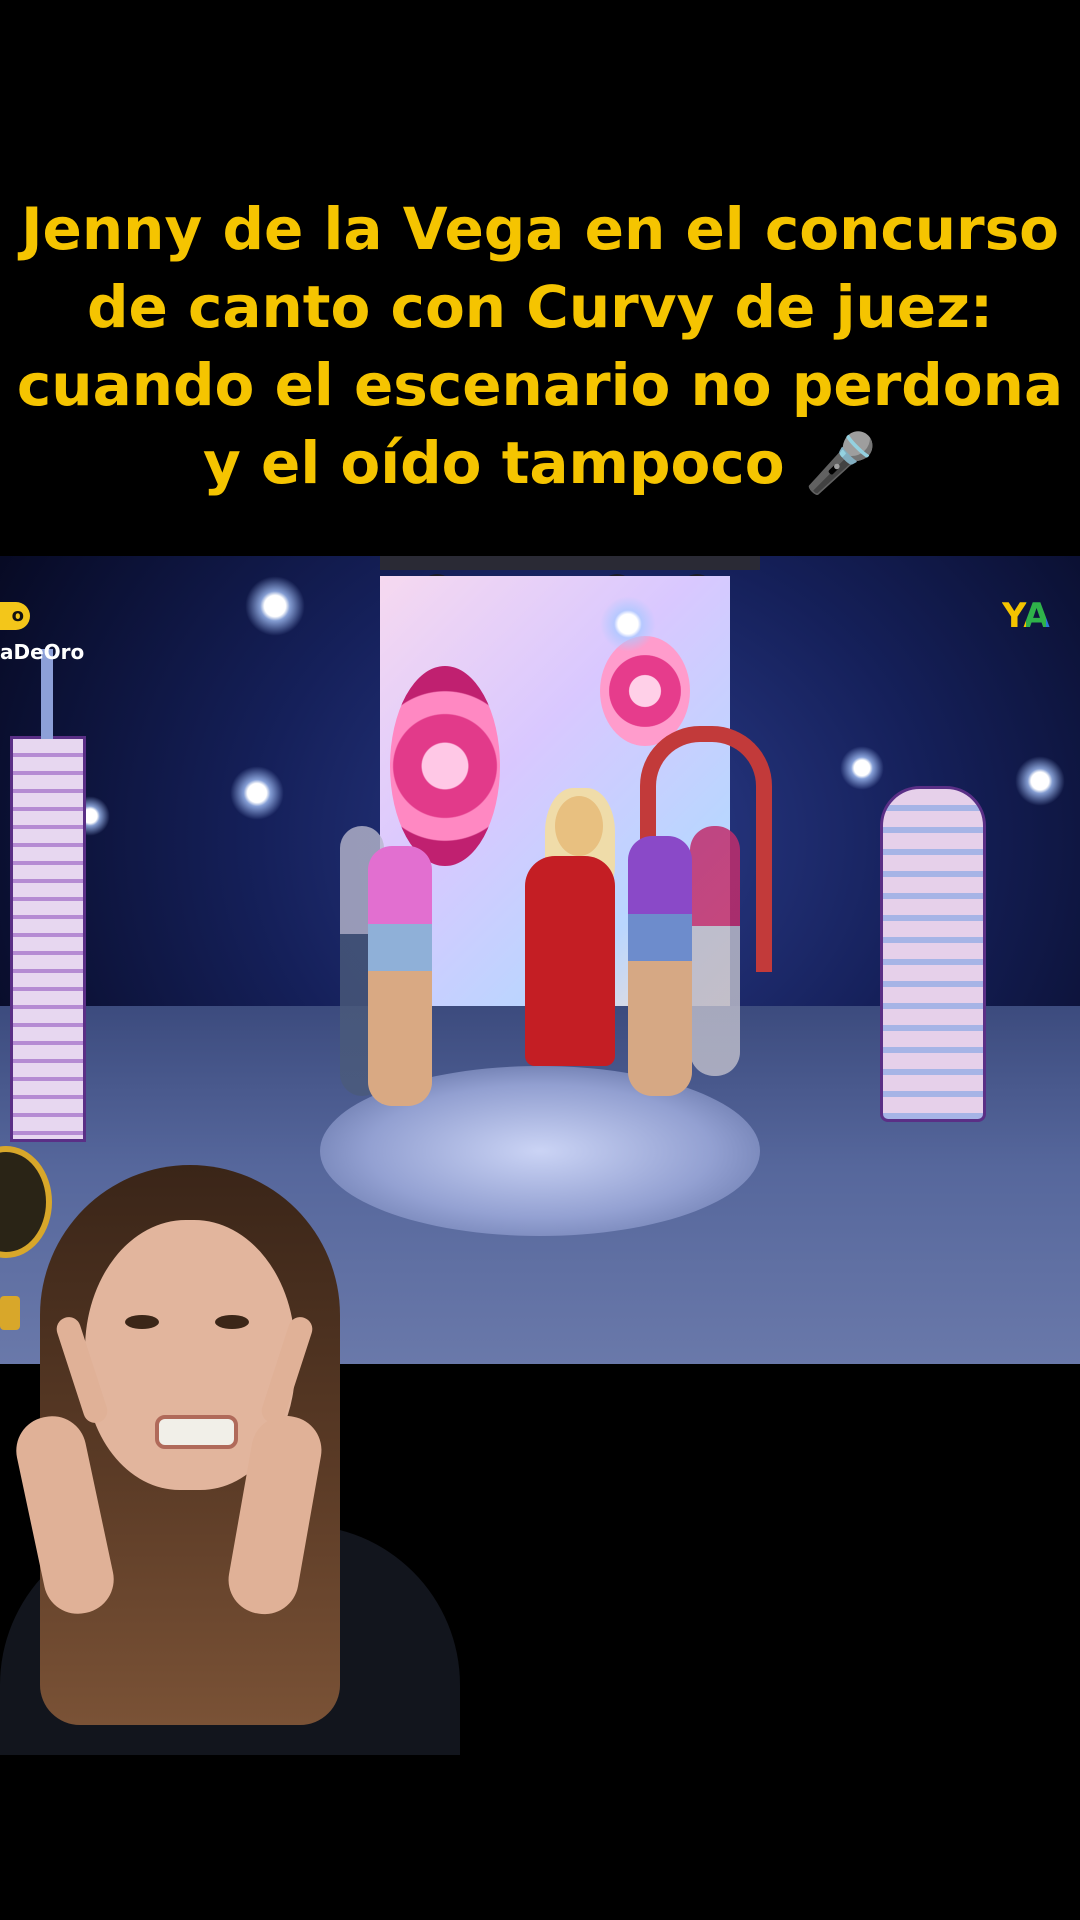  Describe the element at coordinates (230, 1460) in the screenshot. I see `reaction-person-overlay` at that location.